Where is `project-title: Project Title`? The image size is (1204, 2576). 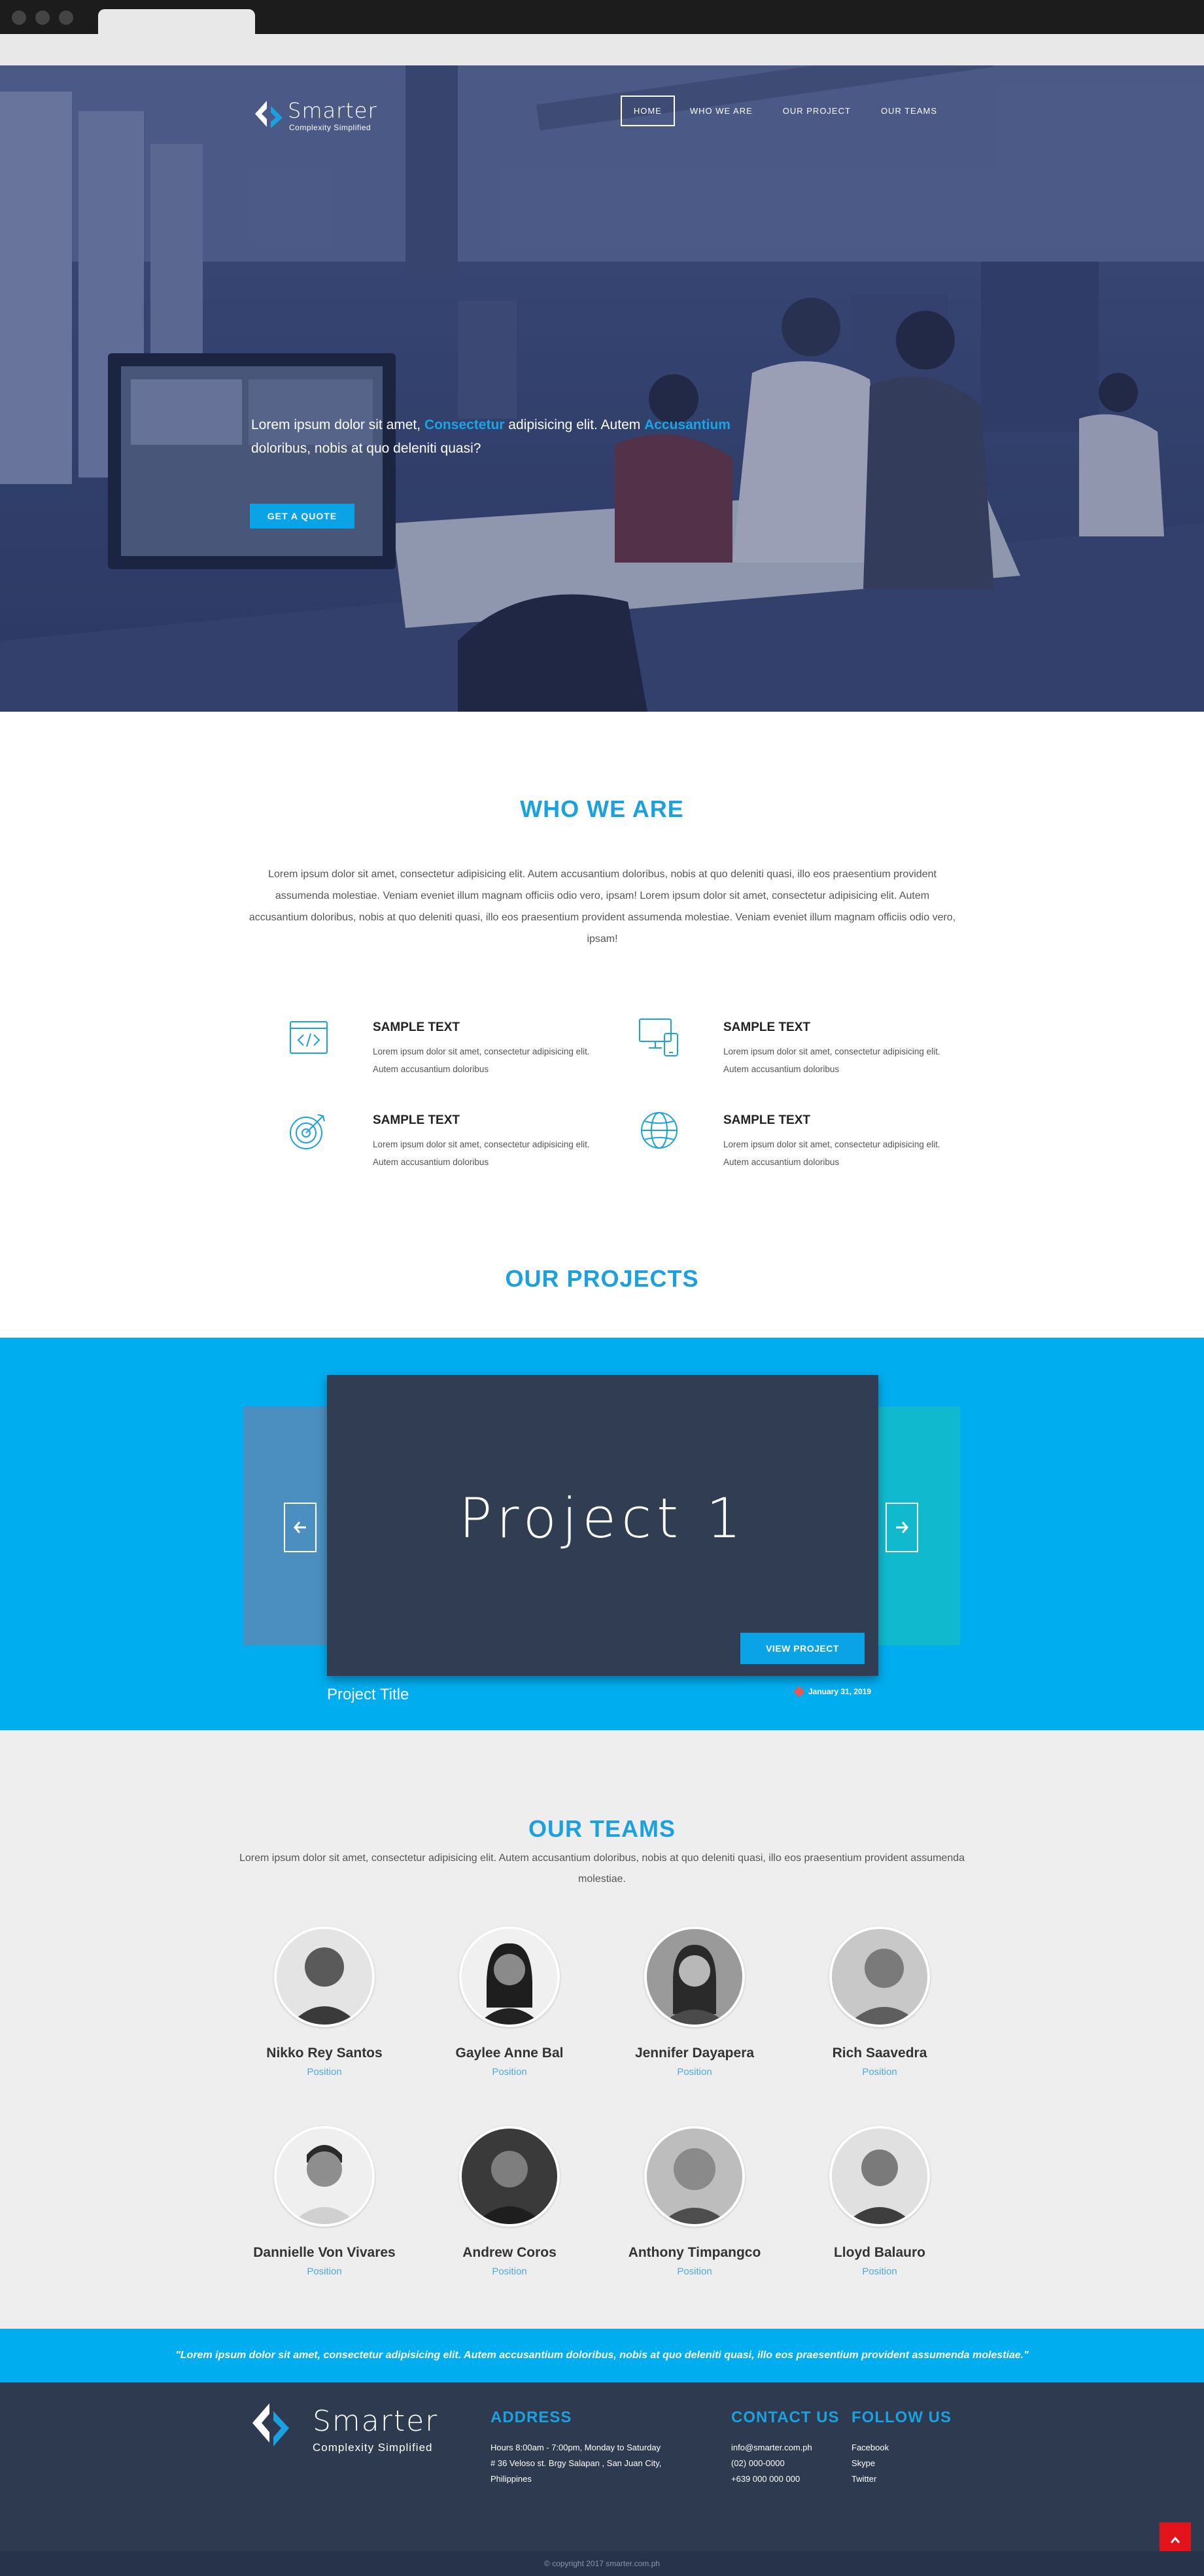 project-title: Project Title is located at coordinates (368, 1695).